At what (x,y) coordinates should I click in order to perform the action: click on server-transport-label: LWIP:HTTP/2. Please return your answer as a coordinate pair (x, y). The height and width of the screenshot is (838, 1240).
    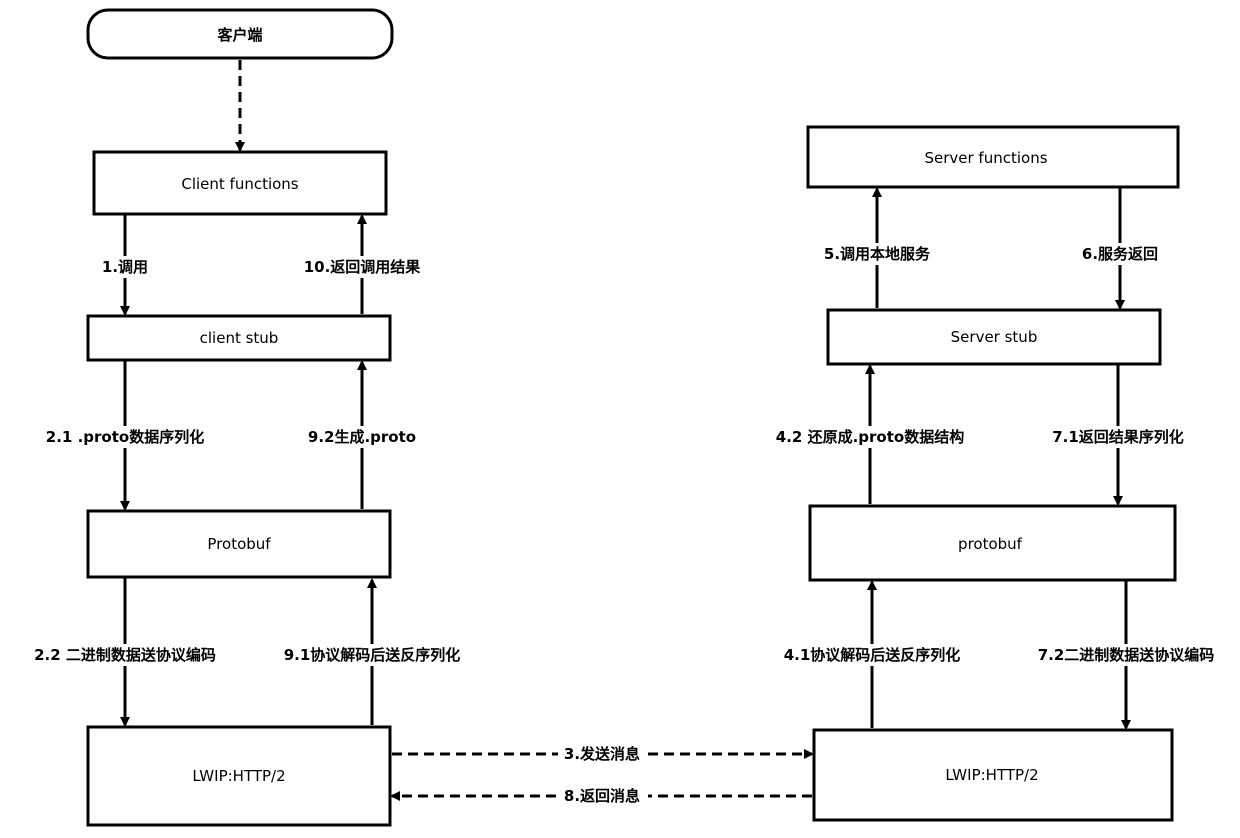
    Looking at the image, I should click on (991, 775).